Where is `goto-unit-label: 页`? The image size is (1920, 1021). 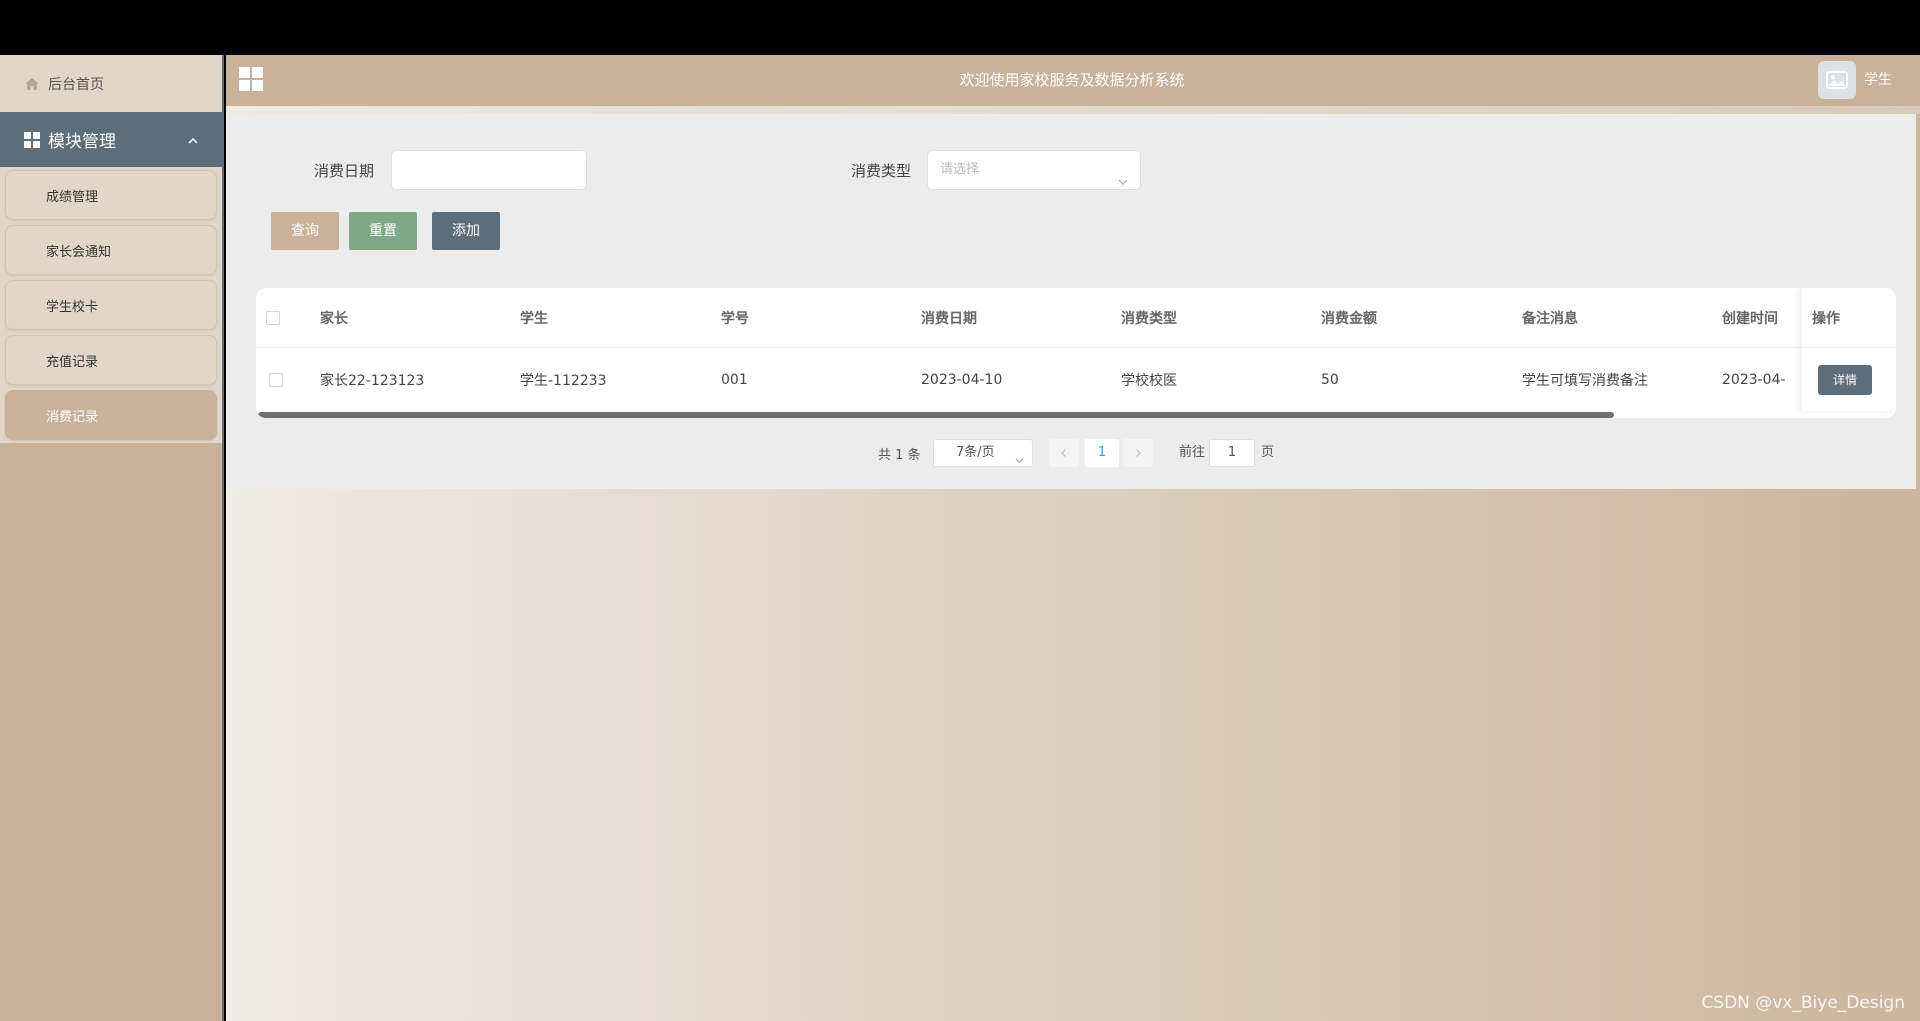 goto-unit-label: 页 is located at coordinates (1268, 452).